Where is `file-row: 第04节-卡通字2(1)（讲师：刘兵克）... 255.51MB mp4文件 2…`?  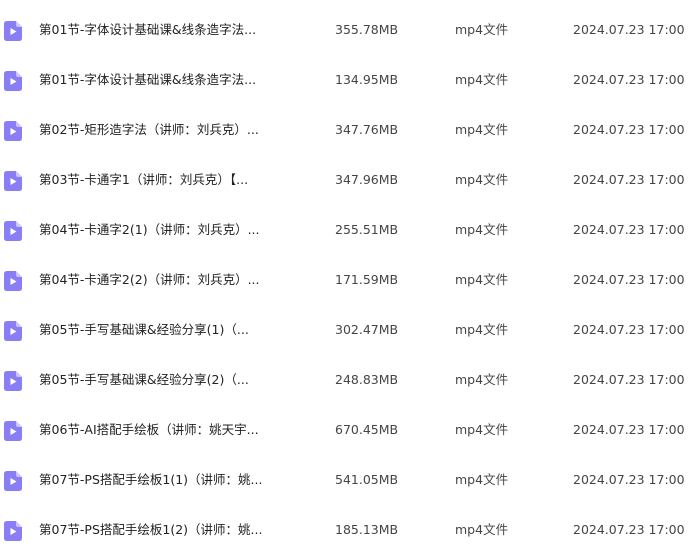 file-row: 第04节-卡通字2(1)（讲师：刘兵克）... 255.51MB mp4文件 2… is located at coordinates (344, 230).